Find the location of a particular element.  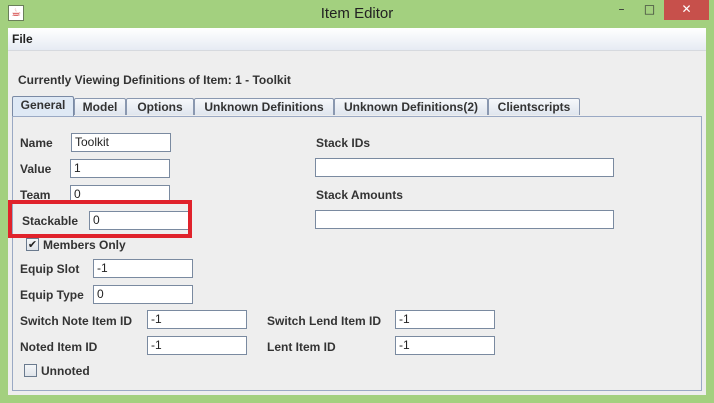

team-highlight-box is located at coordinates (100, 219).